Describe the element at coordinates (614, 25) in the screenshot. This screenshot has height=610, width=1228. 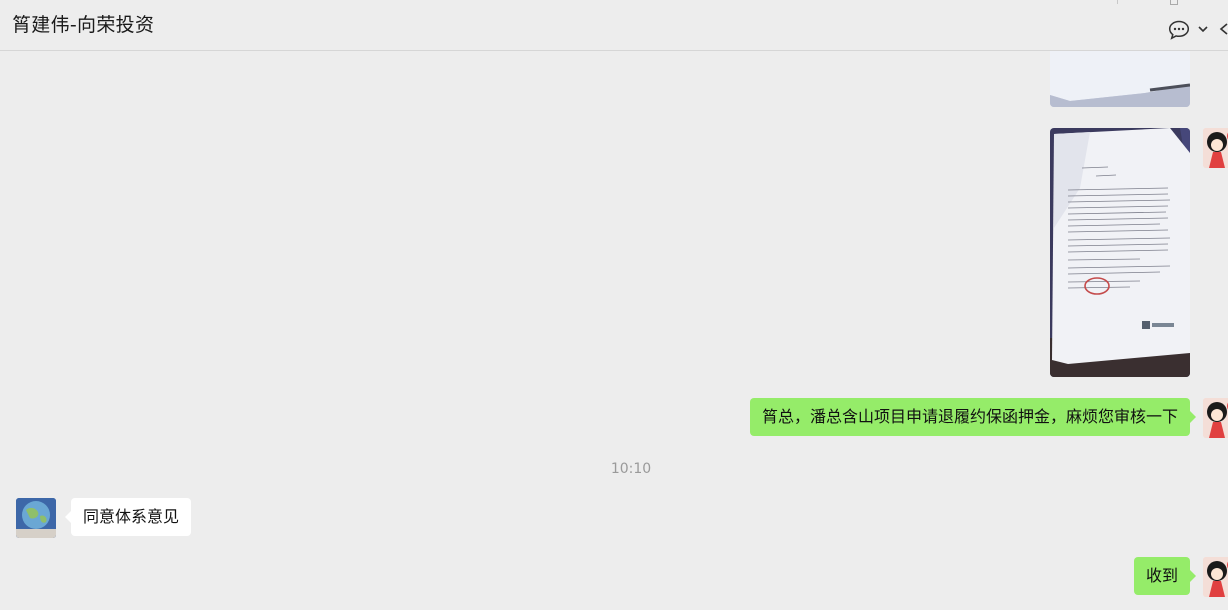
I see `chat-header: 筲建伟-向荣投资` at that location.